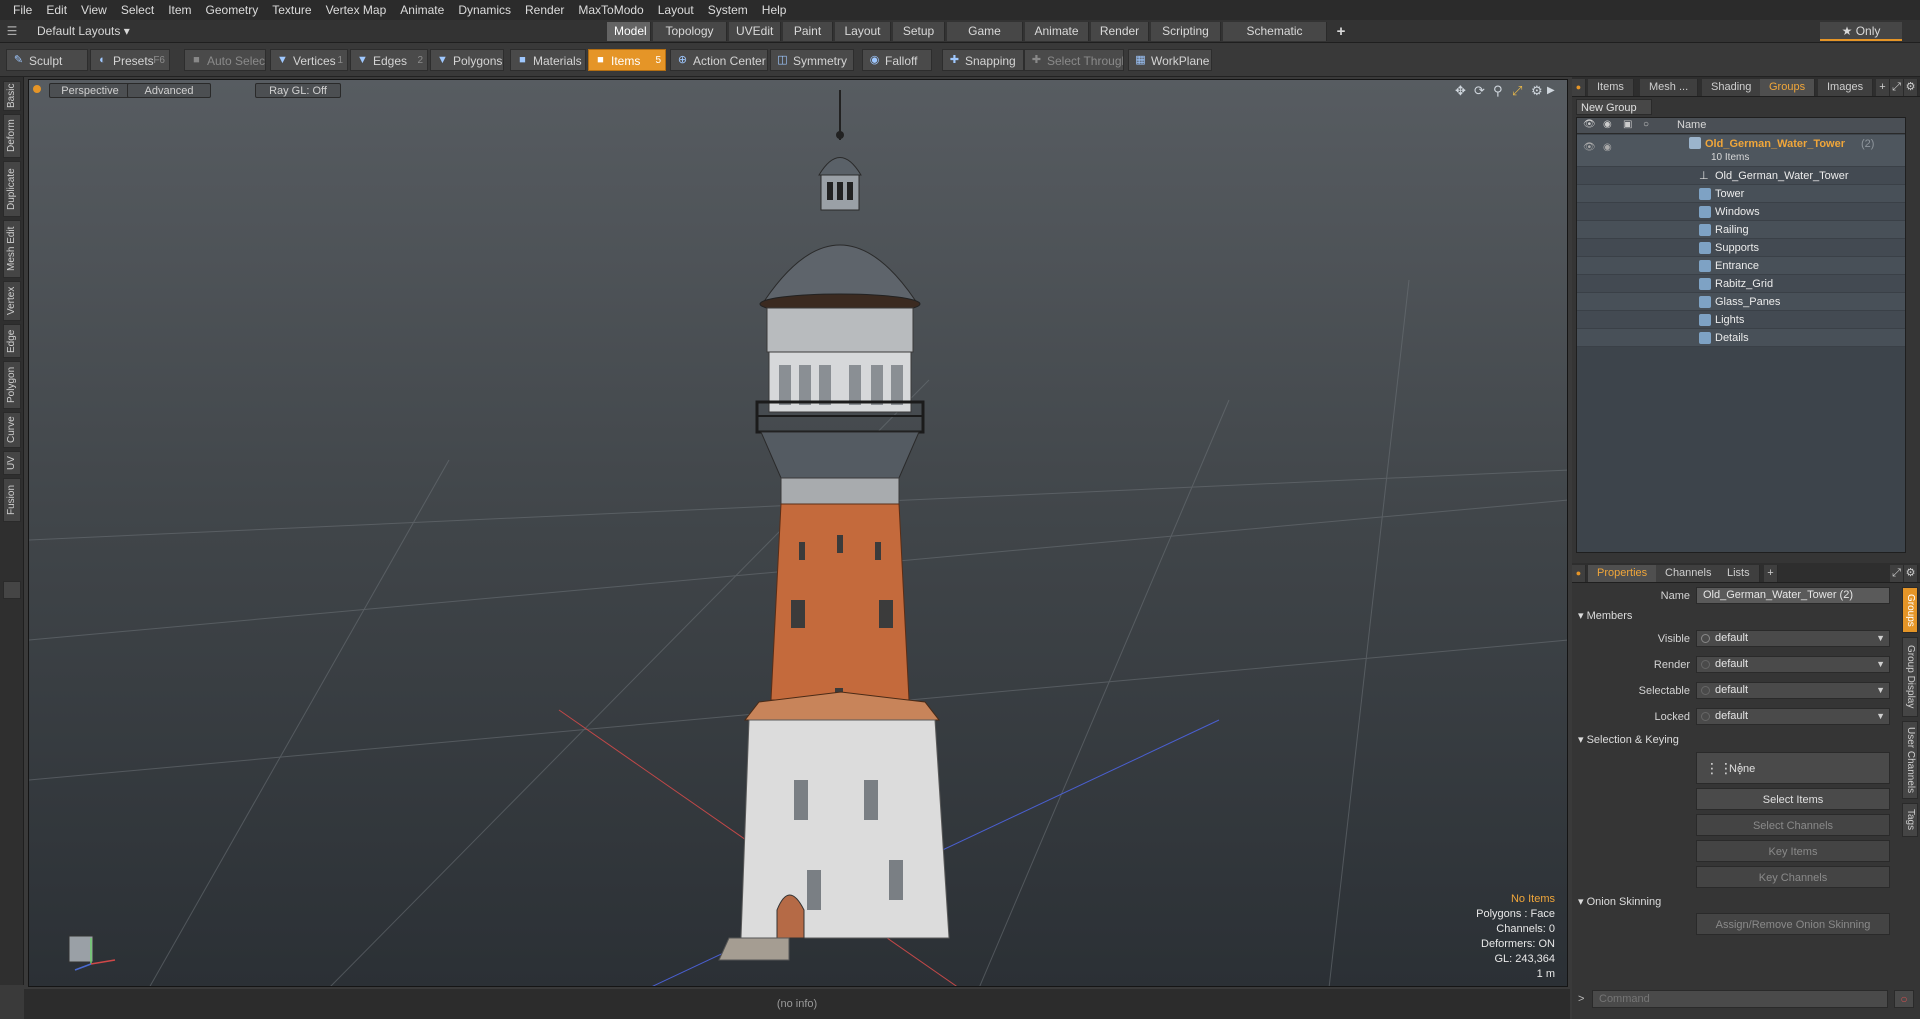 Image resolution: width=1920 pixels, height=1019 pixels. What do you see at coordinates (774, 10) in the screenshot?
I see `menu-help: Help` at bounding box center [774, 10].